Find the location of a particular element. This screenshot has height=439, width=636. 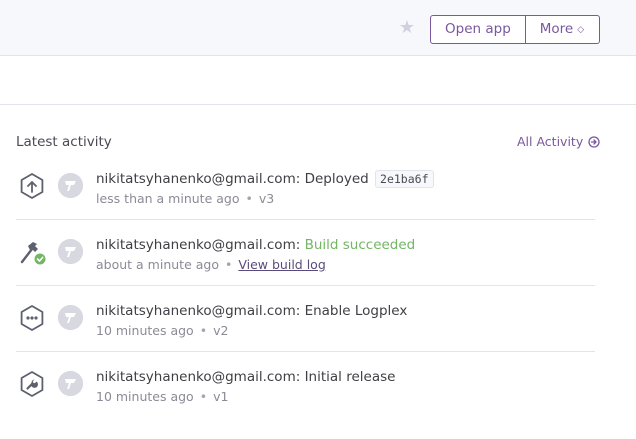

commit-hash-link: 2e1ba6f is located at coordinates (404, 179).